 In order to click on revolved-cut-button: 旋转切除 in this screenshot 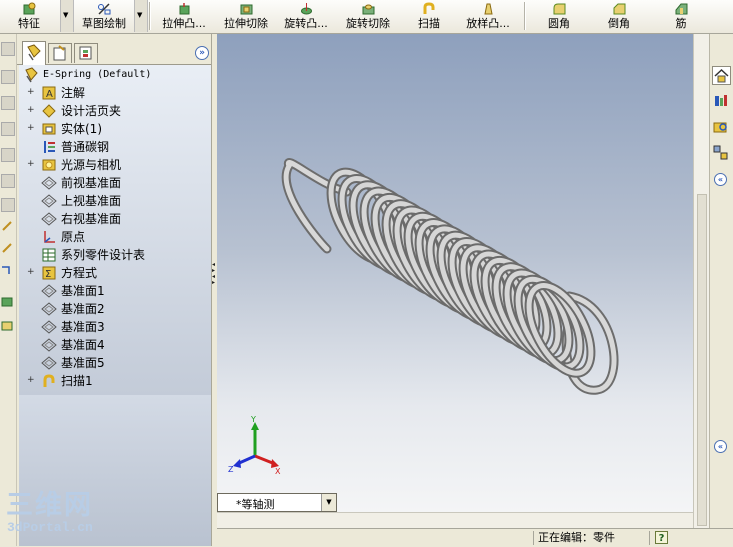, I will do `click(368, 16)`.